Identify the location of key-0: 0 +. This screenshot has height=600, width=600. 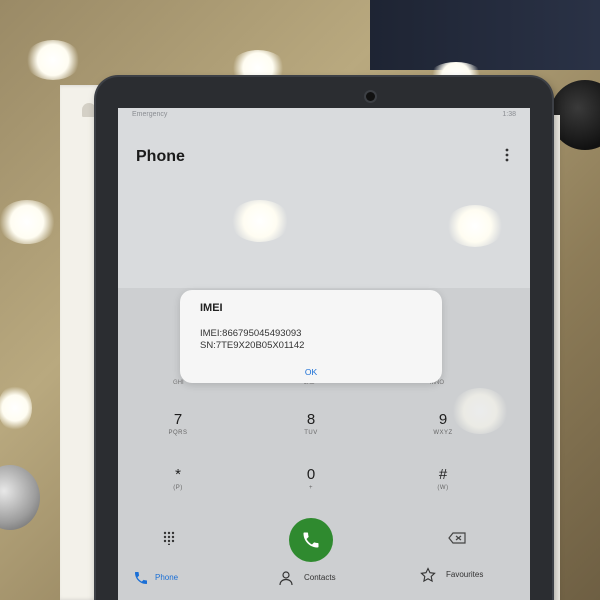
(311, 478).